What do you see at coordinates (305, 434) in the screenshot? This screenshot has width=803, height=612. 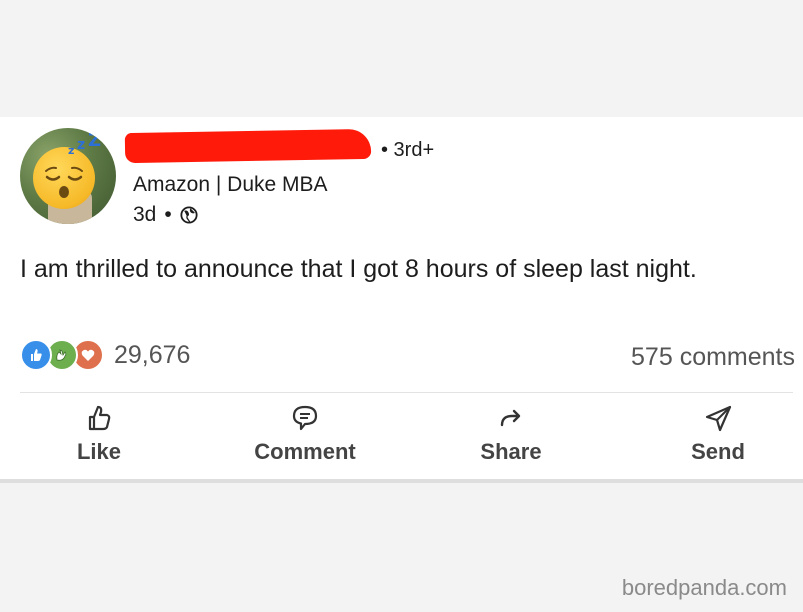 I see `comment-button: Comment` at bounding box center [305, 434].